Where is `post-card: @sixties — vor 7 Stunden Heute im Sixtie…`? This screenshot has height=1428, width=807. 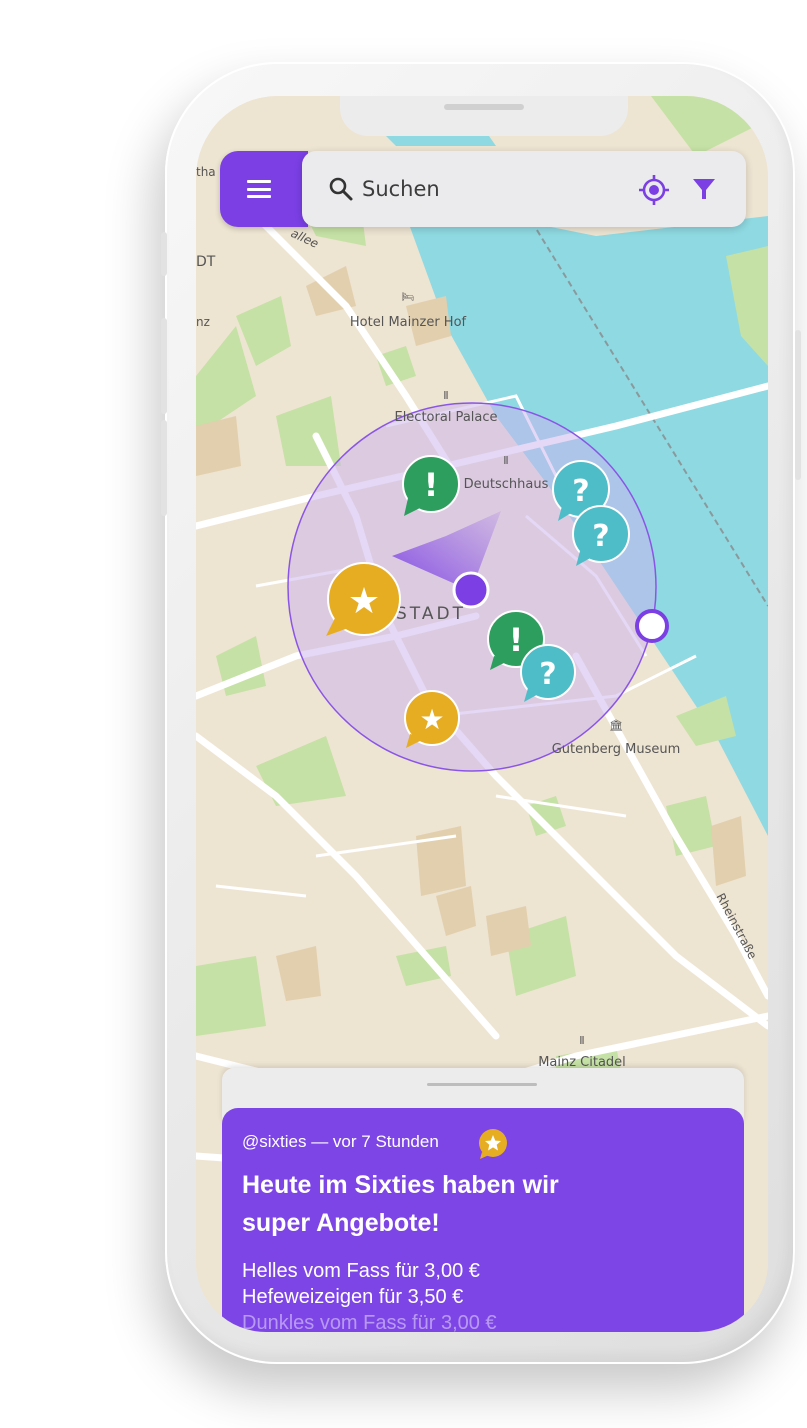
post-card: @sixties — vor 7 Stunden Heute im Sixtie… is located at coordinates (483, 1220).